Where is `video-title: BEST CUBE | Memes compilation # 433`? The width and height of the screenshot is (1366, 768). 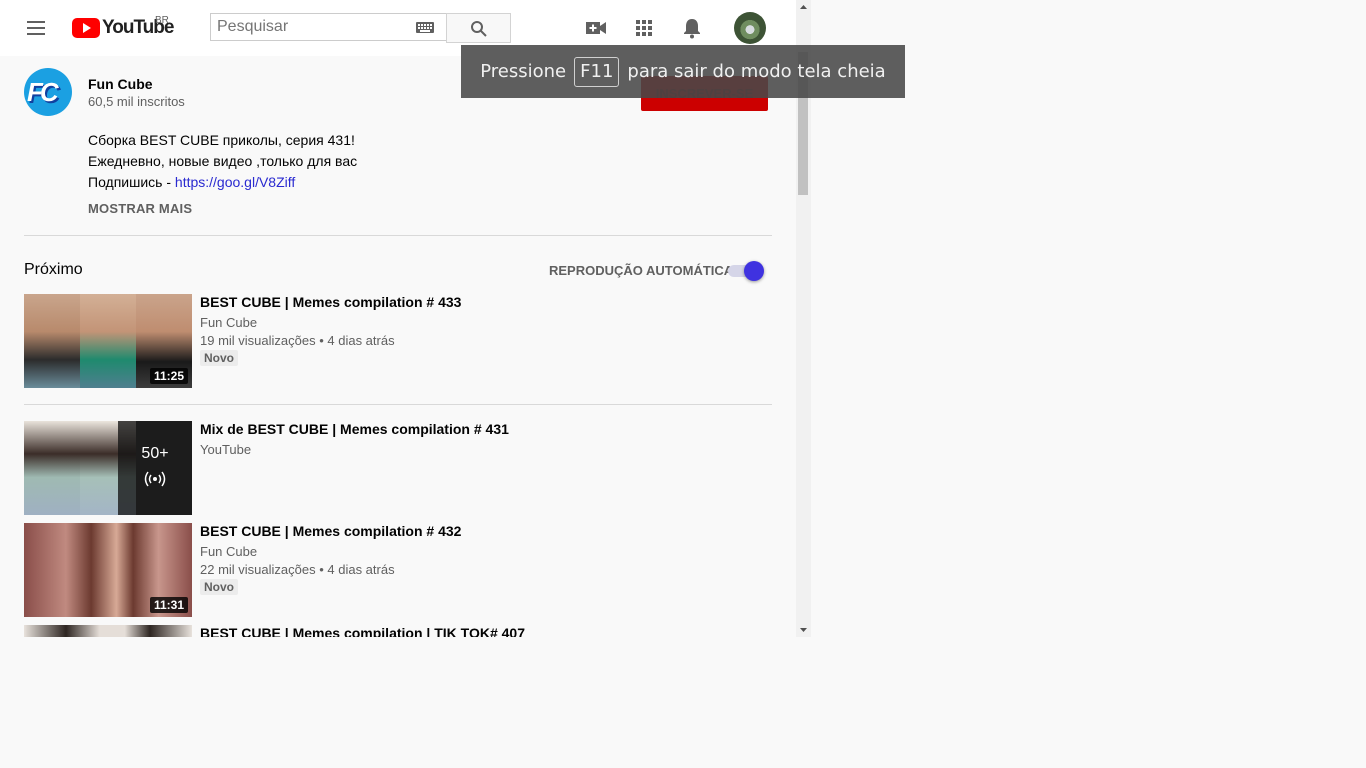
video-title: BEST CUBE | Memes compilation # 433 is located at coordinates (330, 302).